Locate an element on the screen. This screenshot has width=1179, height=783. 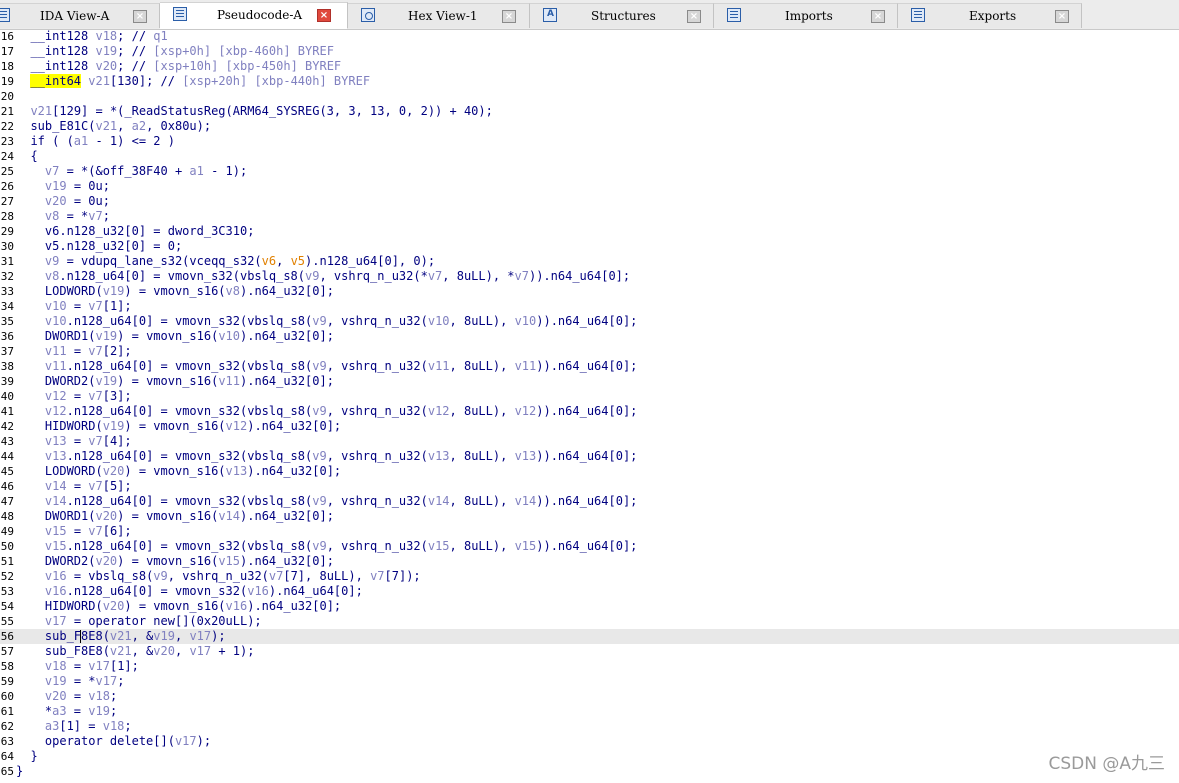
ida-view-icon is located at coordinates (5, 15).